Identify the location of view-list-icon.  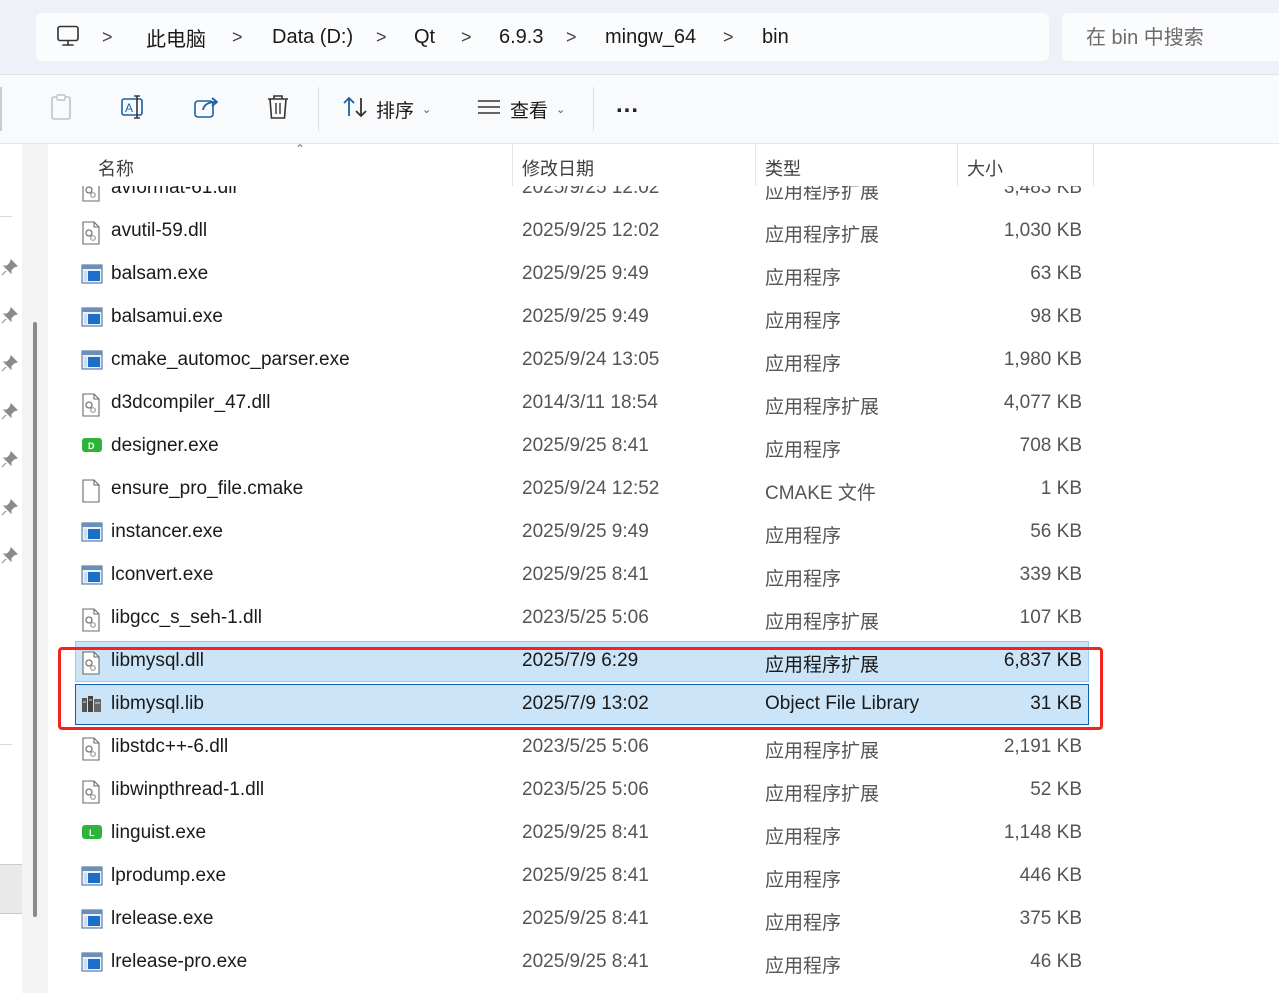
(489, 109).